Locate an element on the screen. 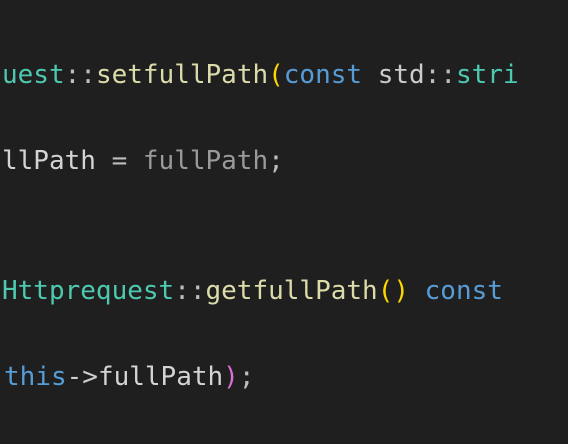 This screenshot has width=568, height=444. assignment-operator-token: = is located at coordinates (119, 161).